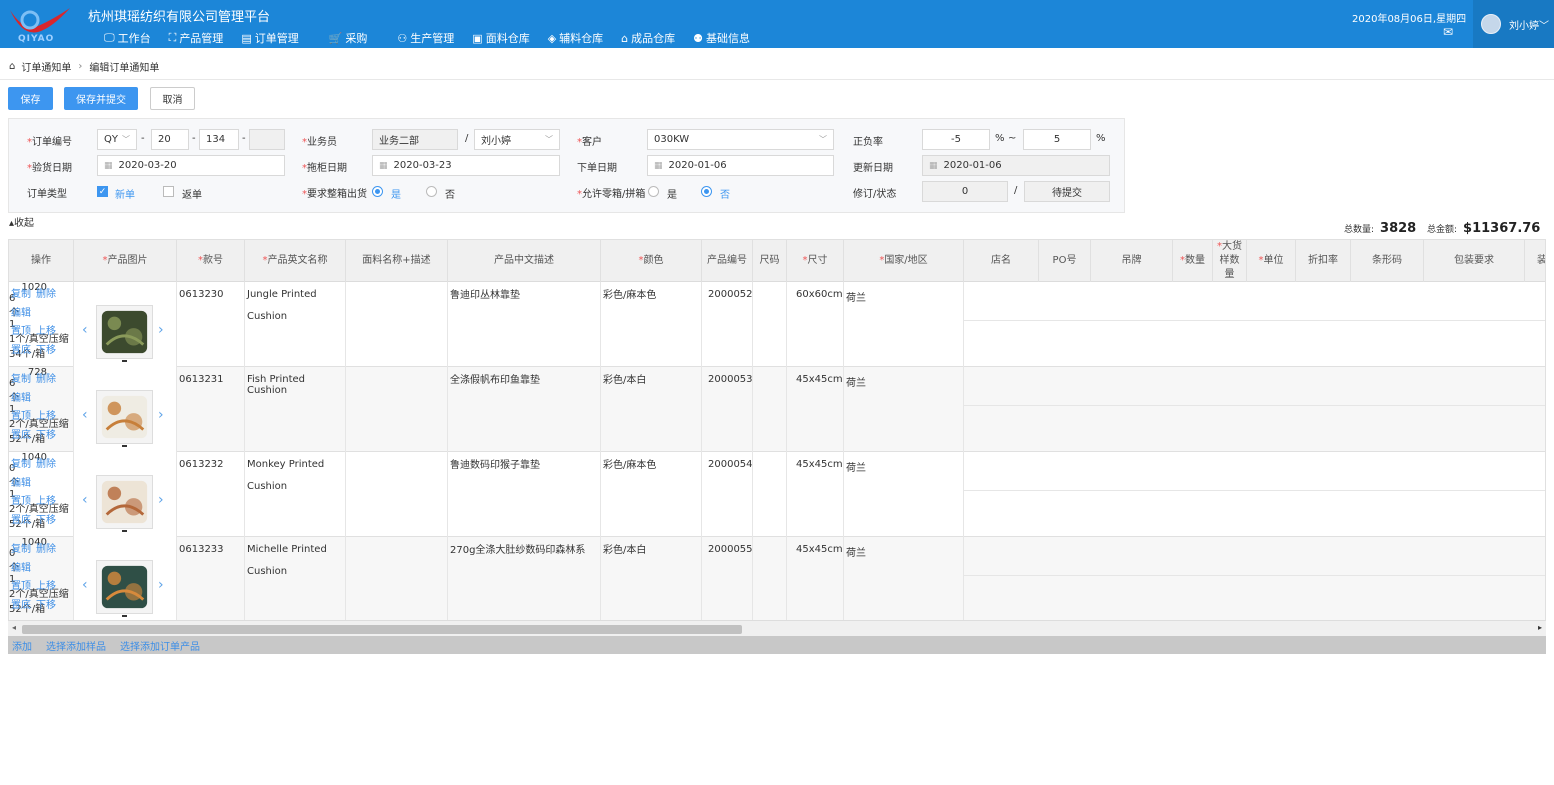  Describe the element at coordinates (653, 191) in the screenshot. I see `mixed-box-yes-radio` at that location.